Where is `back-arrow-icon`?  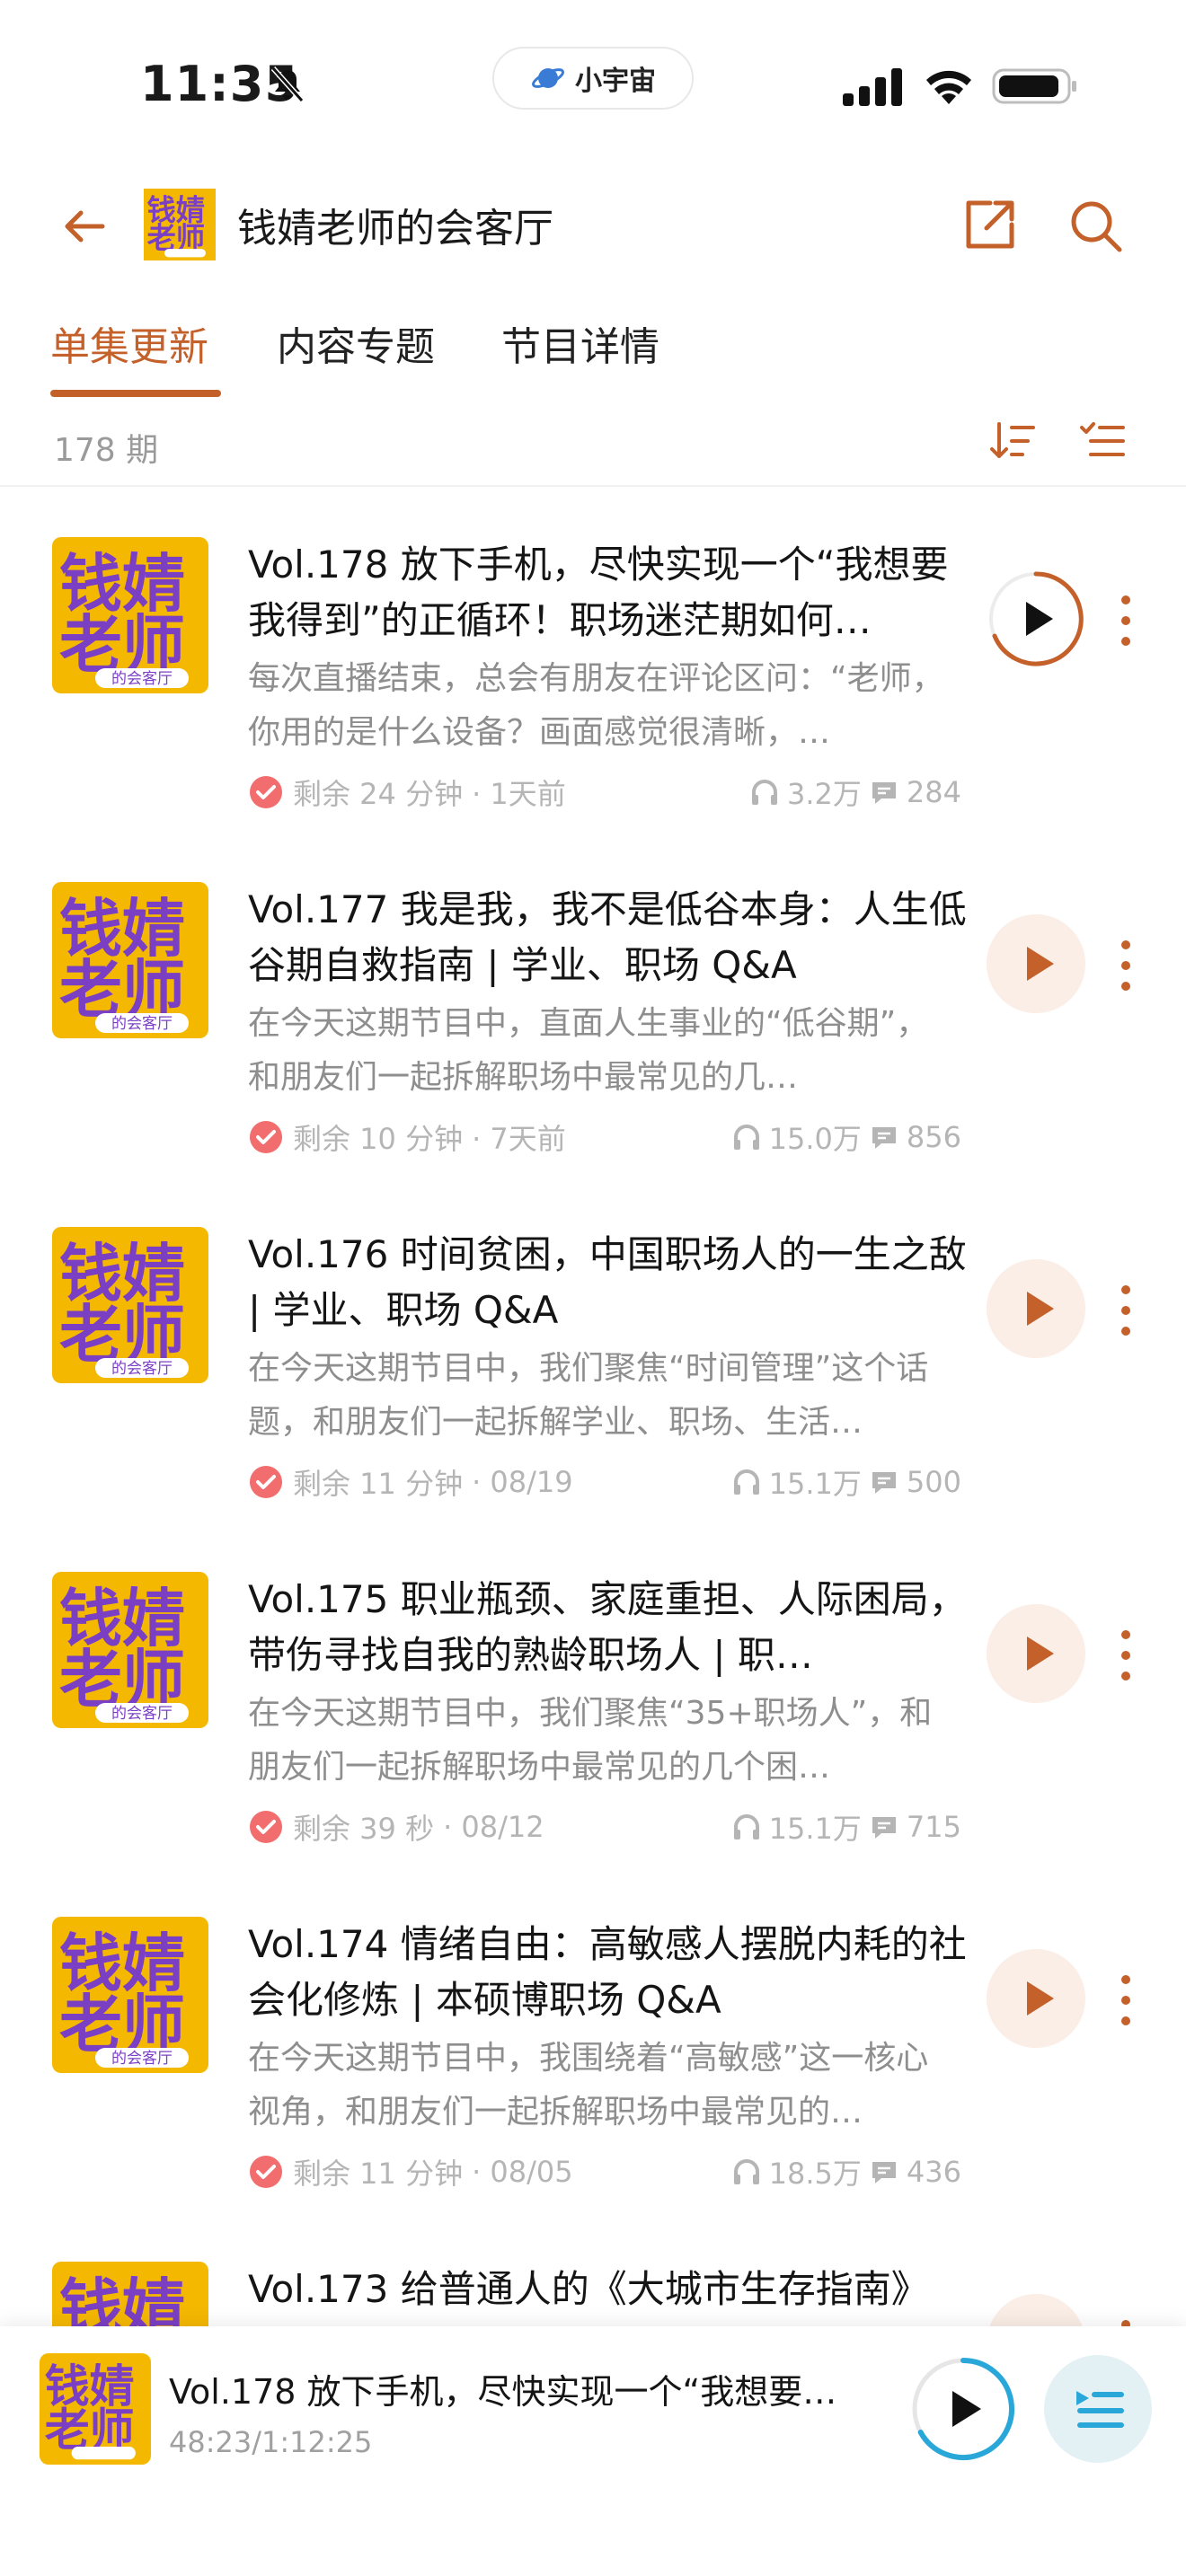 back-arrow-icon is located at coordinates (84, 226).